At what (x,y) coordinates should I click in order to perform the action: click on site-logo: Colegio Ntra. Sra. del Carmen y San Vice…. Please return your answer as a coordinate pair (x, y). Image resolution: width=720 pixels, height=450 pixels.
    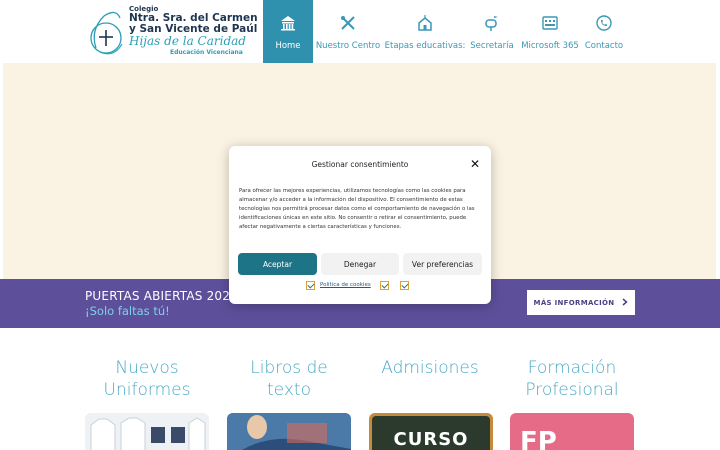
    Looking at the image, I should click on (172, 33).